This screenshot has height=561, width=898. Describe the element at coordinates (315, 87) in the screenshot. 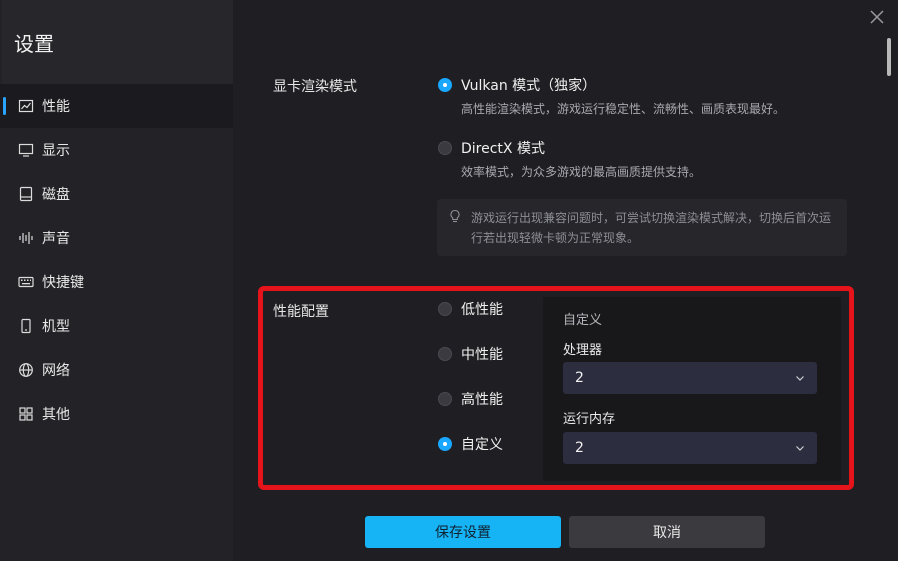

I see `render-mode-label: 显卡渲染模式` at that location.